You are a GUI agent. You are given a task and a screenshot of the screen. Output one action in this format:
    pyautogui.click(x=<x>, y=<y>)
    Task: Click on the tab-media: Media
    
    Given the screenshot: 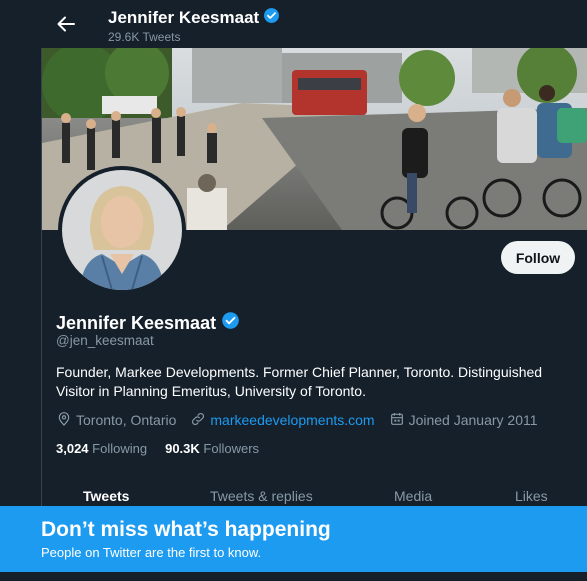 What is the action you would take?
    pyautogui.click(x=413, y=496)
    